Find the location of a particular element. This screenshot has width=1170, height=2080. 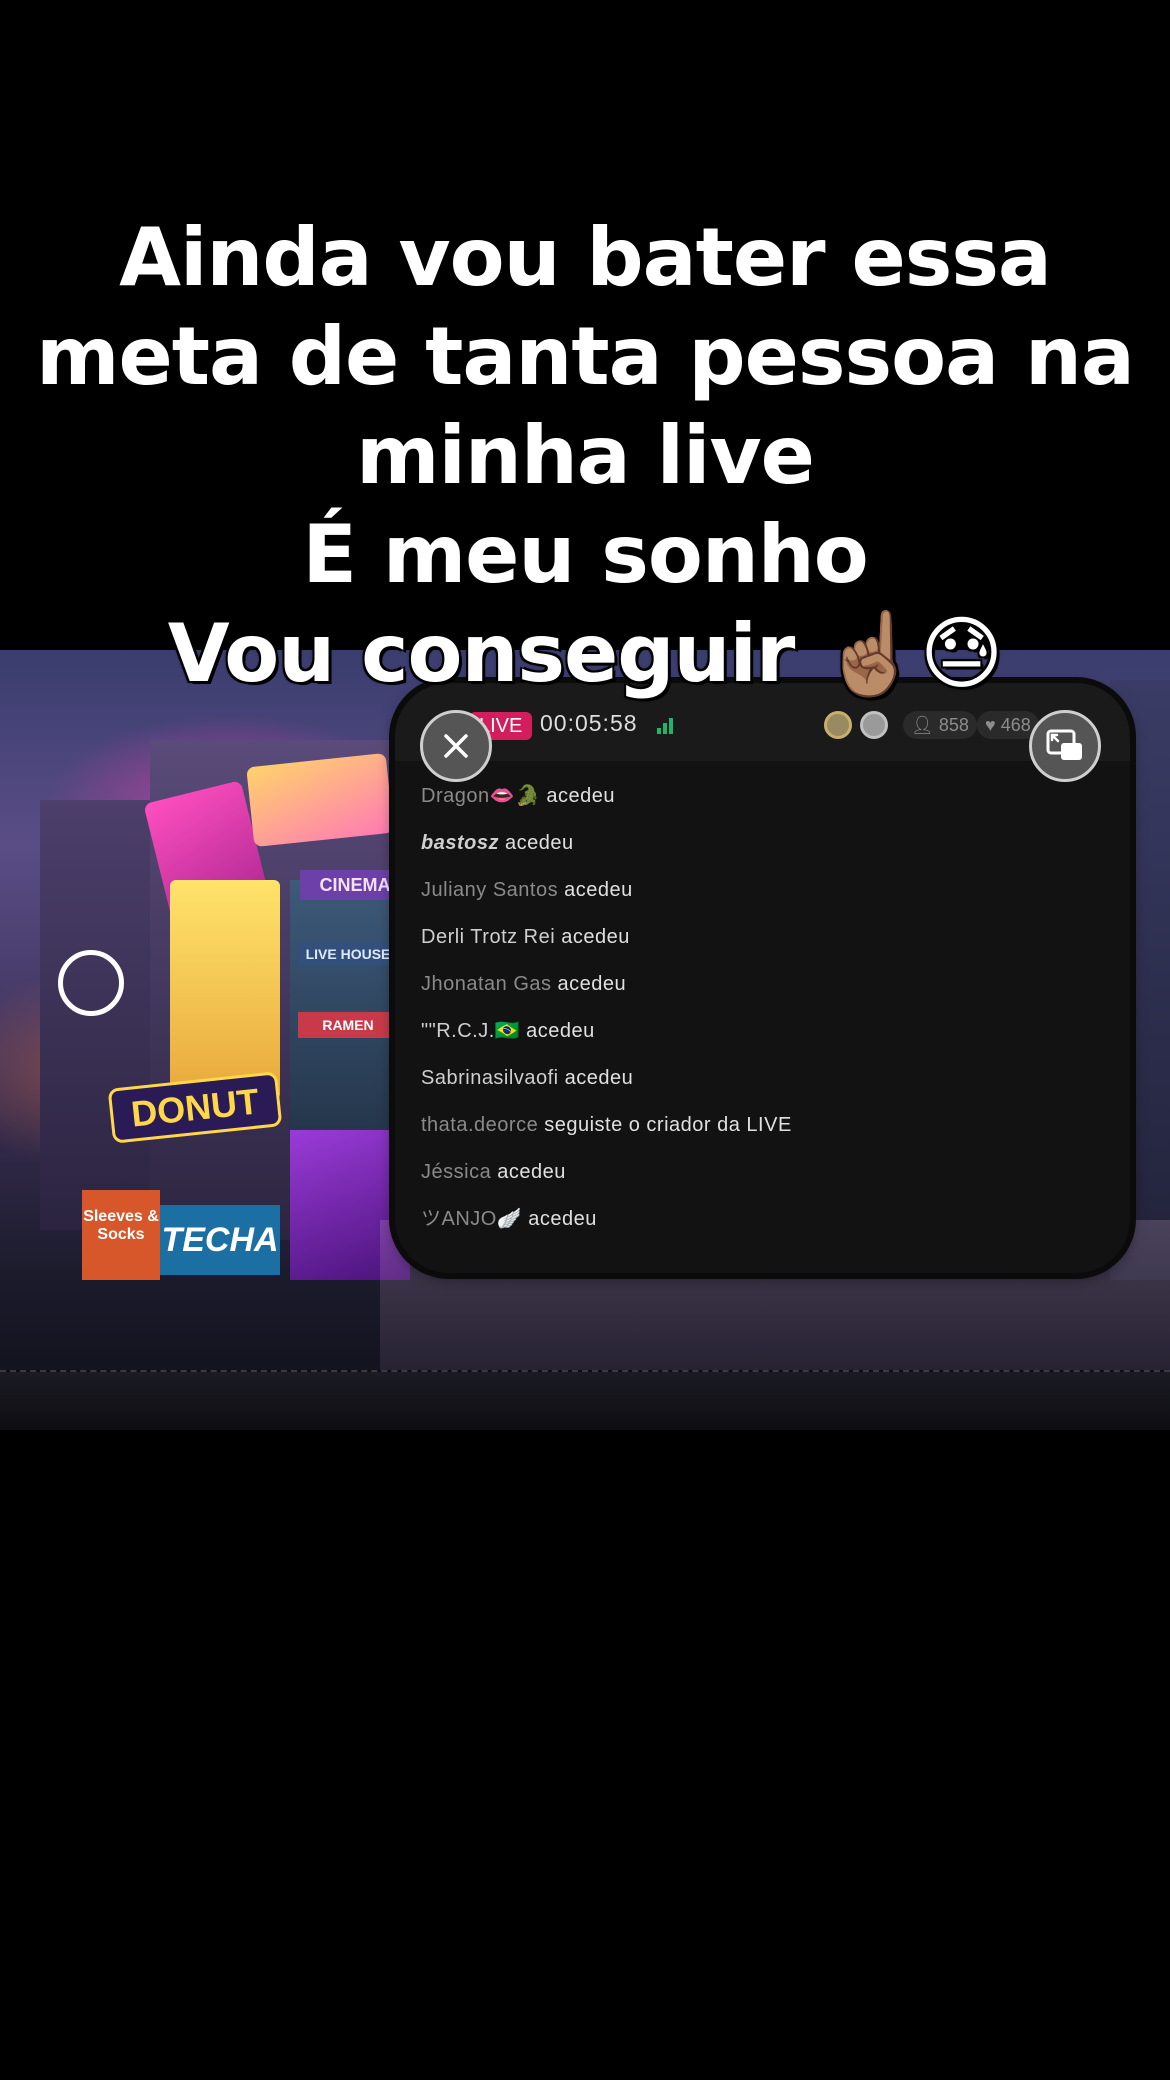

feed-username: thata.deorce is located at coordinates (479, 1125).